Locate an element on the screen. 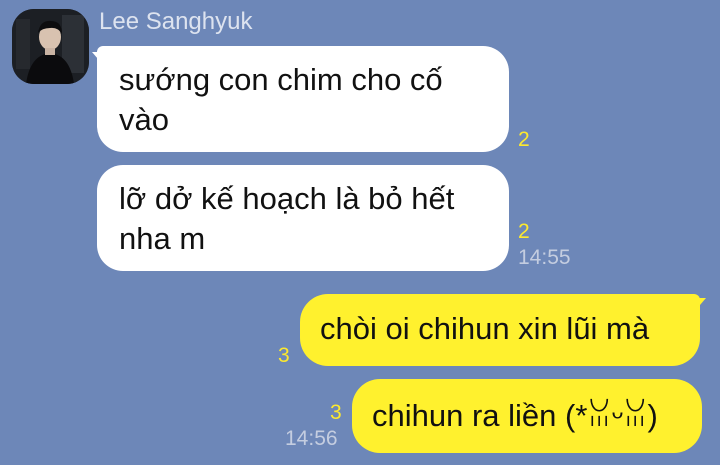  person-photo-icon is located at coordinates (50, 46).